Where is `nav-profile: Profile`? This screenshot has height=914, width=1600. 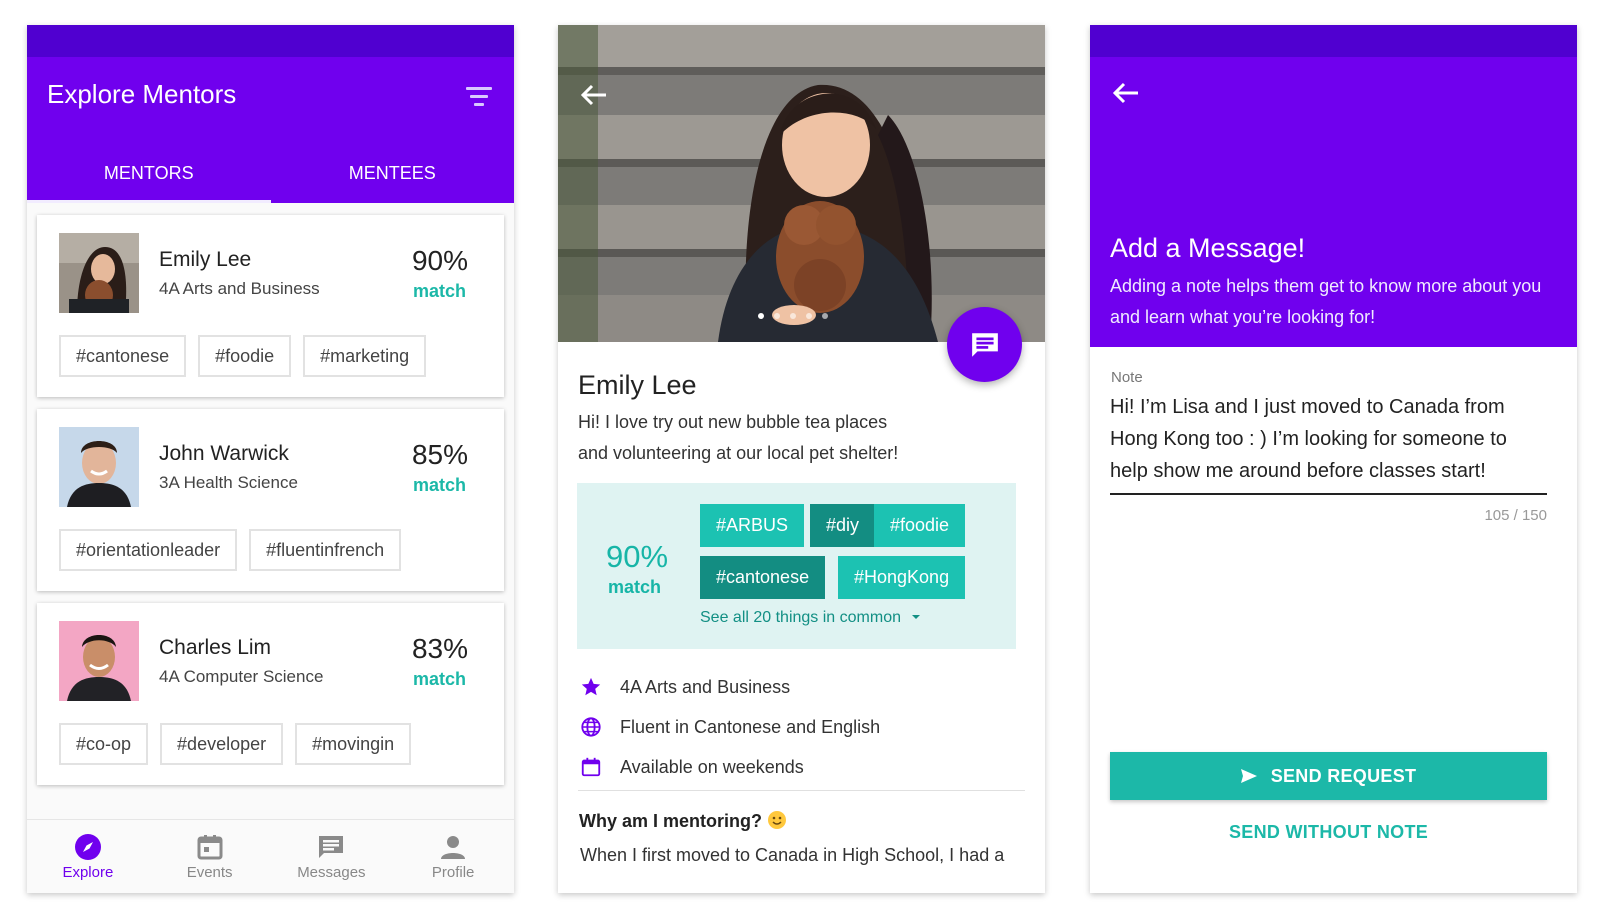 nav-profile: Profile is located at coordinates (453, 856).